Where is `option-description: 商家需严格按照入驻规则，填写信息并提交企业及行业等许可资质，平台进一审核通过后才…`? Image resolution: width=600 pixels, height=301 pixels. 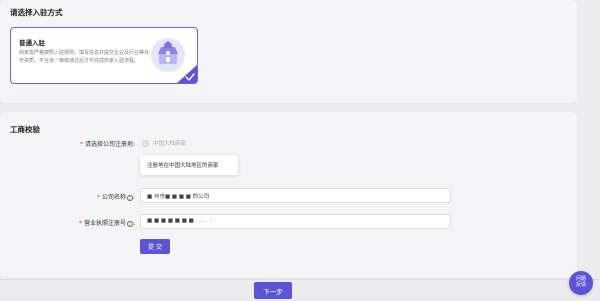
option-description: 商家需严格按照入驻规则，填写信息并提交企业及行业等许可资质，平台进一审核通过后才… is located at coordinates (84, 57).